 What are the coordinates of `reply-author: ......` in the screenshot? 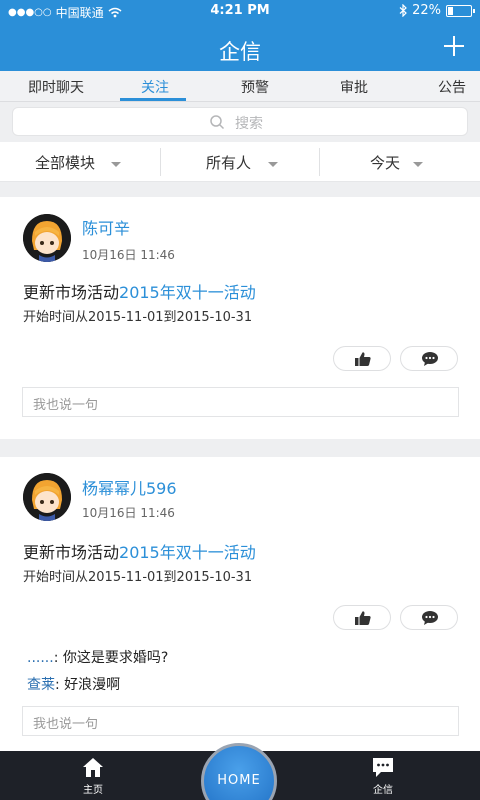 It's located at (40, 658).